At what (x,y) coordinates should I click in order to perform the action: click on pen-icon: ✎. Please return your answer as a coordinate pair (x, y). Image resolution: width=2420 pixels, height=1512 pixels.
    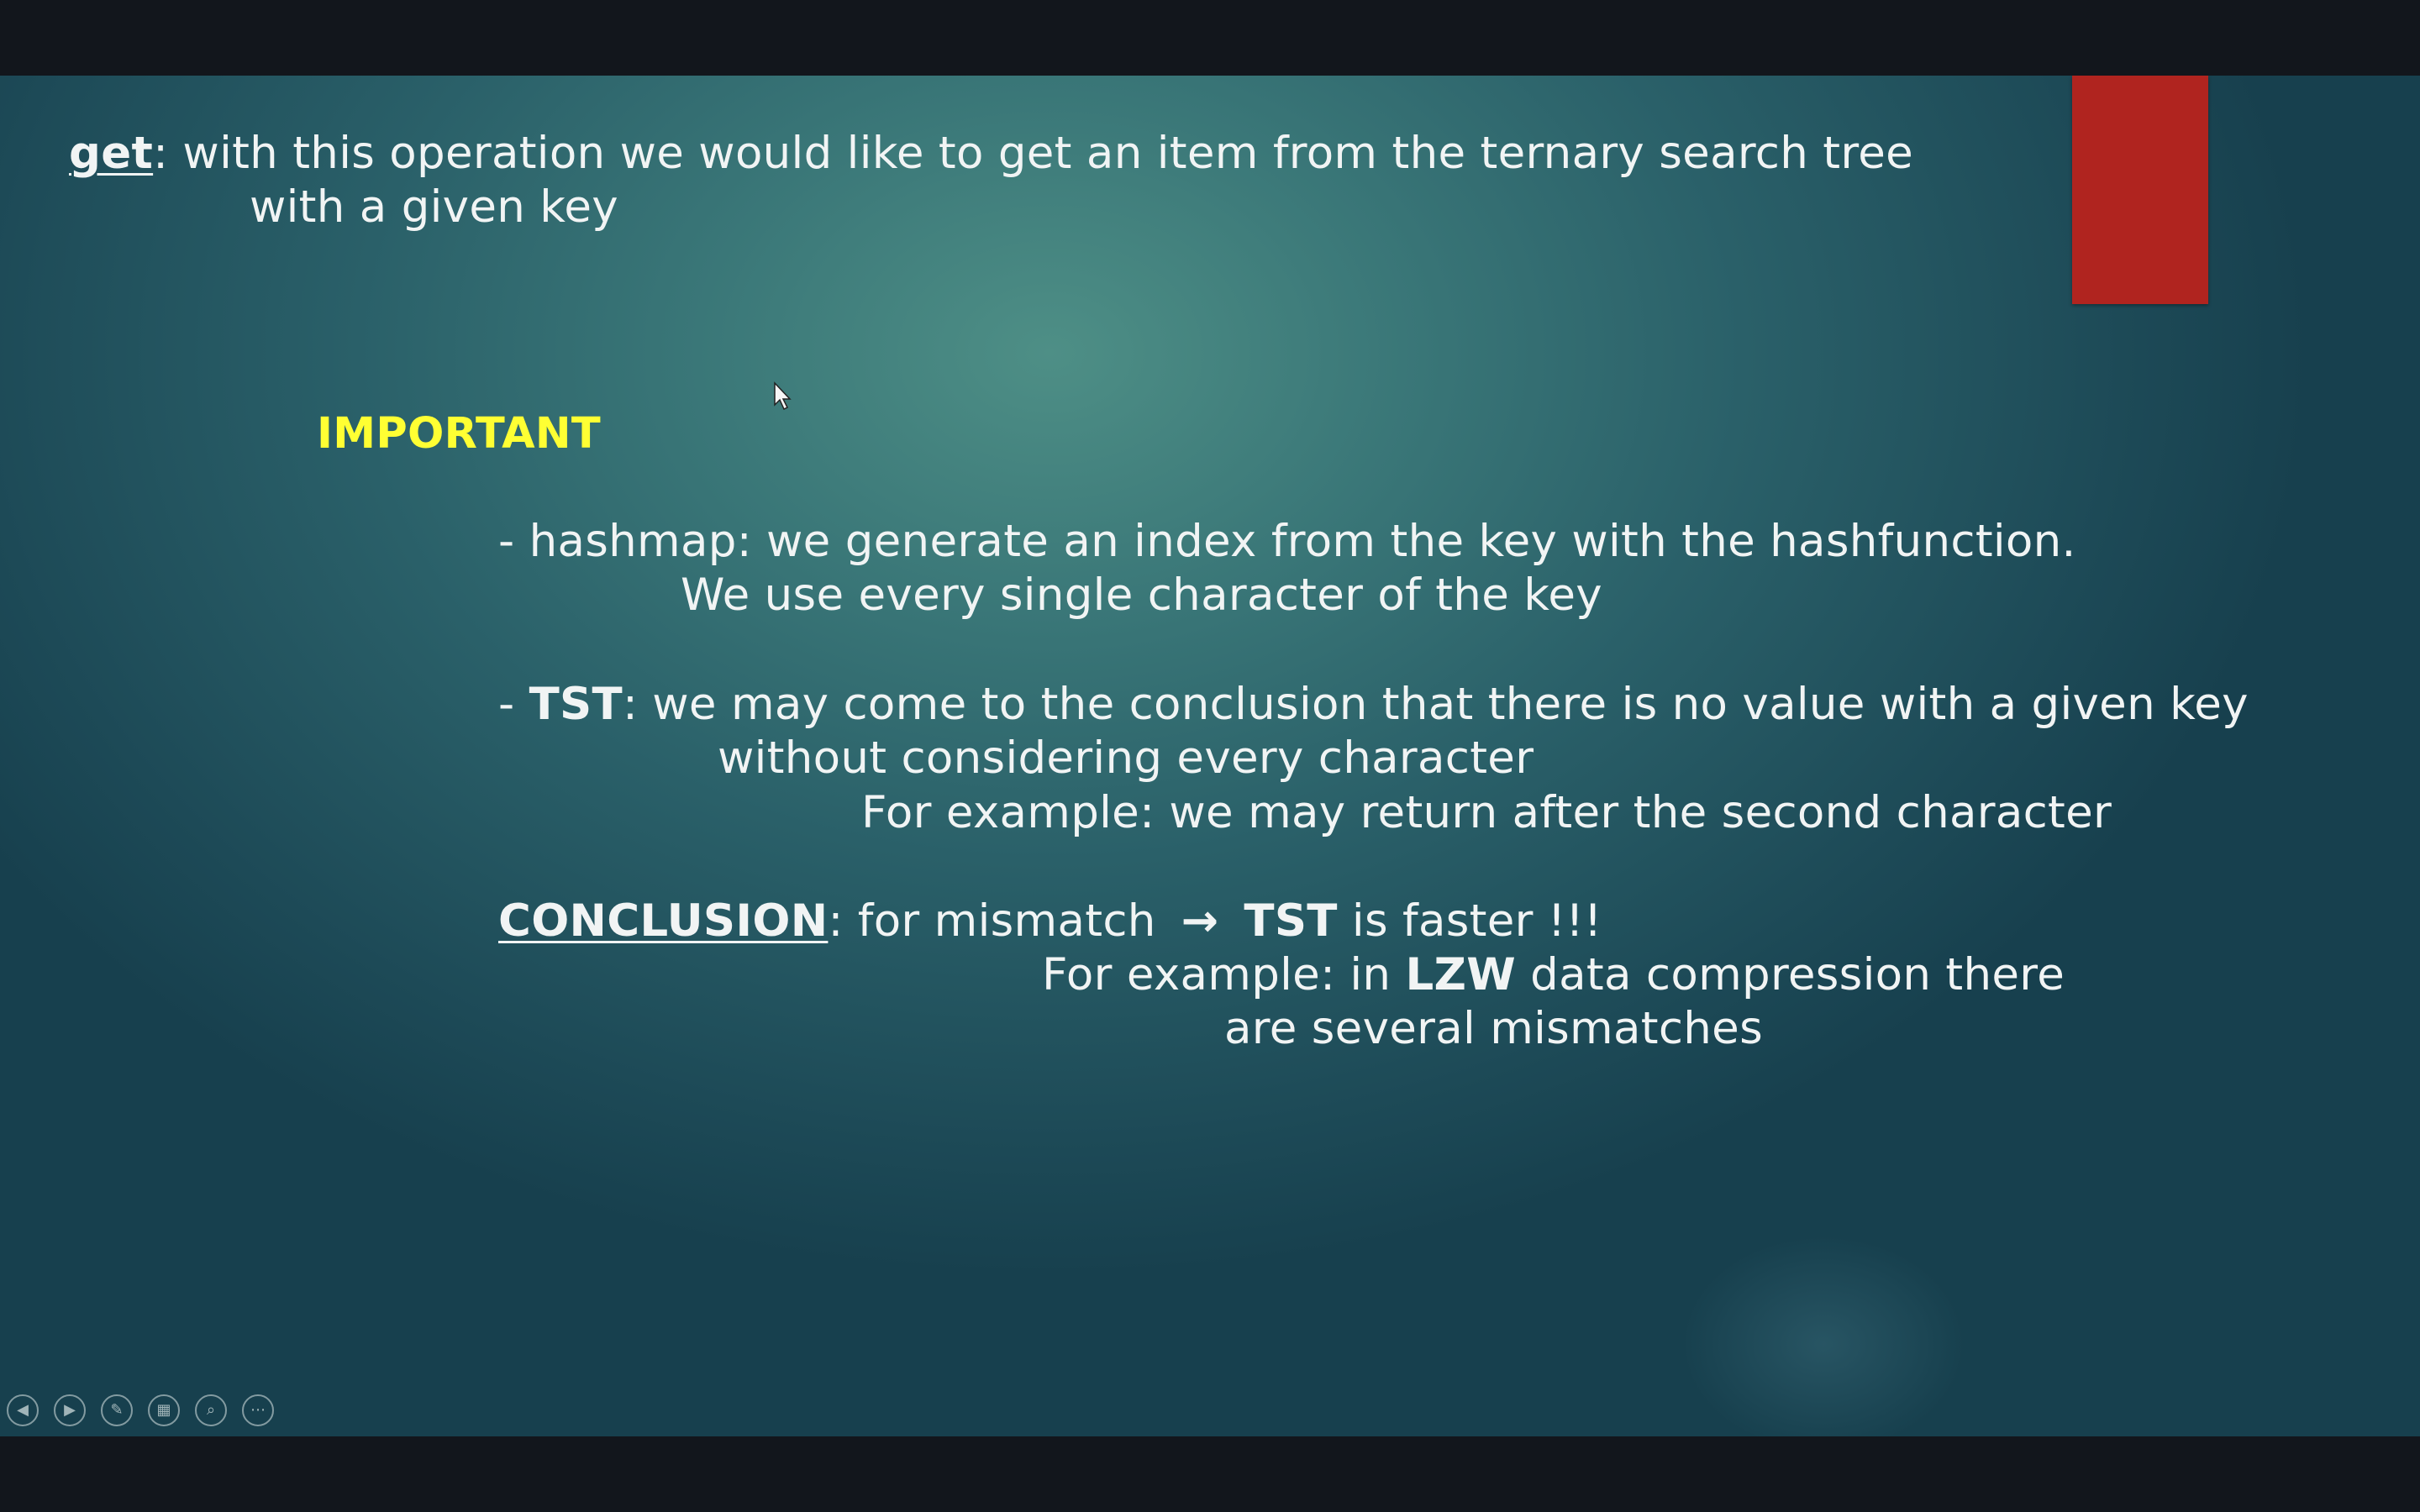
    Looking at the image, I should click on (117, 1410).